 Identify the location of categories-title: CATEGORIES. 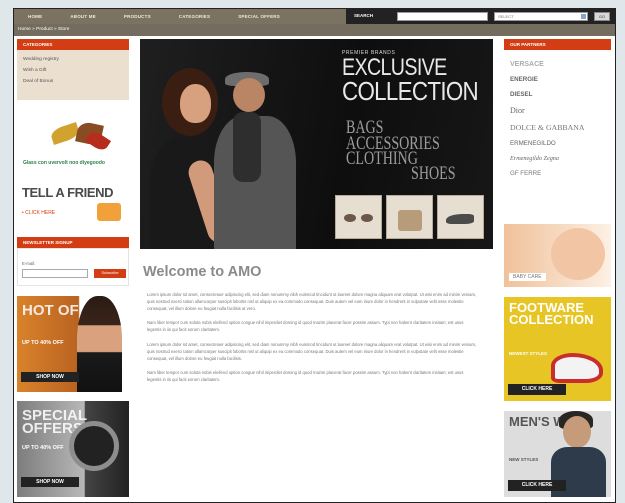
(73, 44).